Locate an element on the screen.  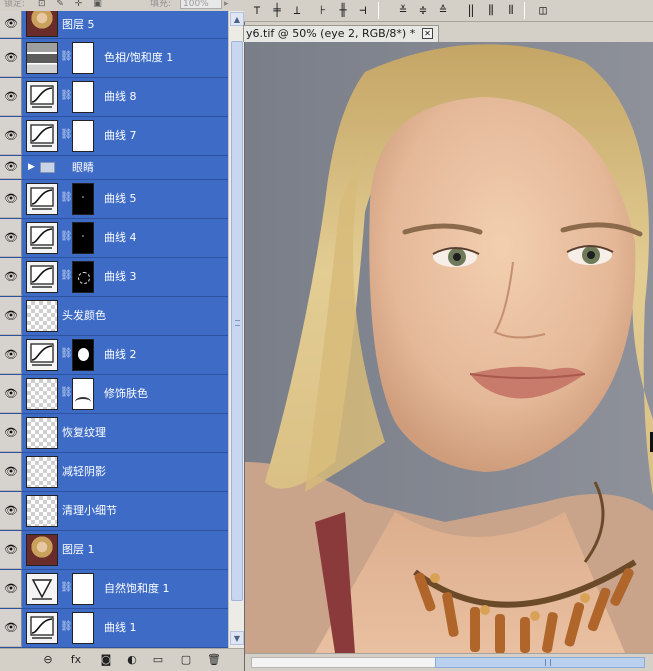
auto-align-icon: ◫ is located at coordinates (543, 10).